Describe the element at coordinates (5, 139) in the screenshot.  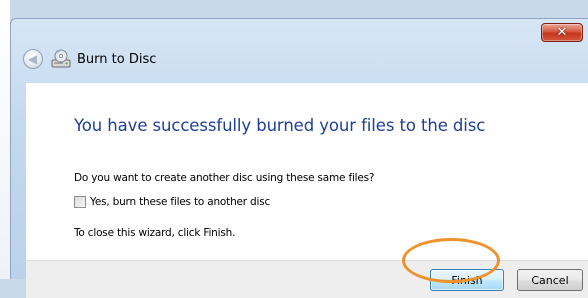
I see `desktop-background` at that location.